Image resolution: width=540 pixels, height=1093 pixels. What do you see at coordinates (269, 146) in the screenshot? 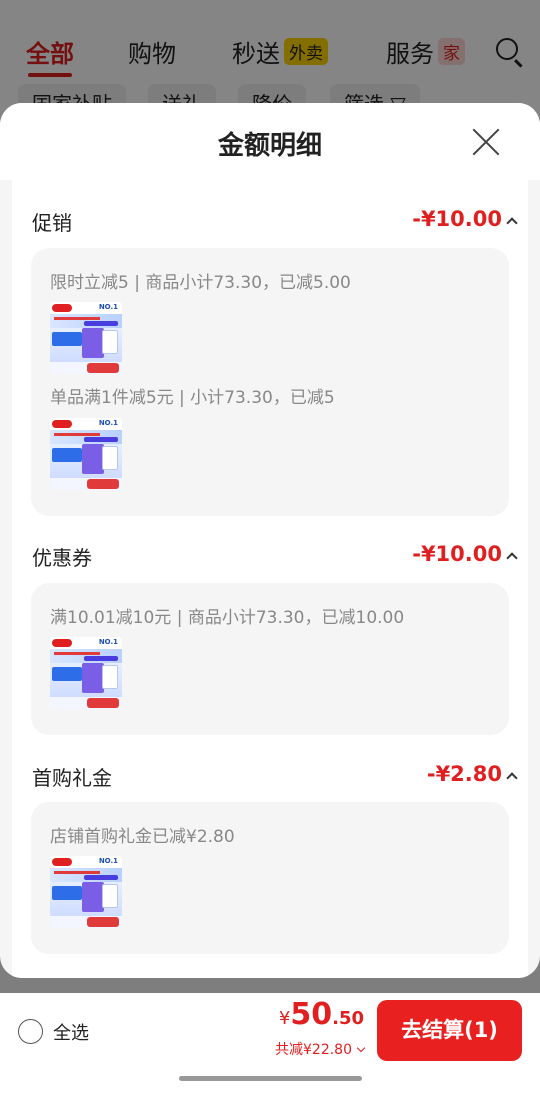
I see `sheet-title: 金额明细` at bounding box center [269, 146].